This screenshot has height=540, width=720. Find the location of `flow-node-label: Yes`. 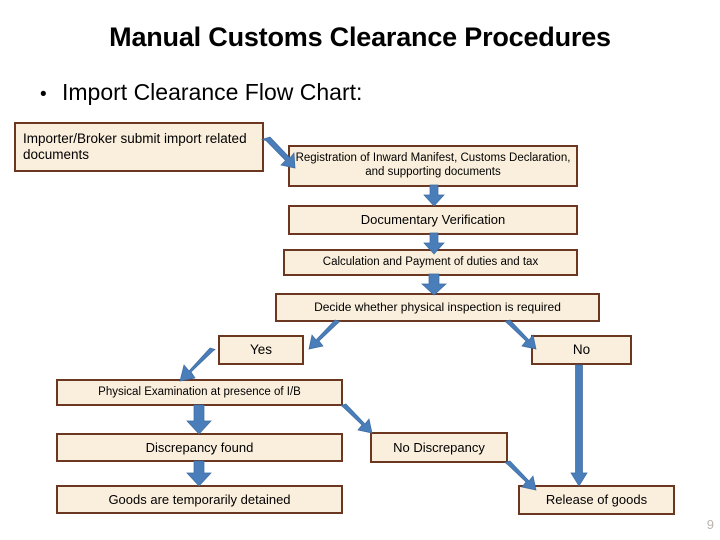

flow-node-label: Yes is located at coordinates (261, 350).